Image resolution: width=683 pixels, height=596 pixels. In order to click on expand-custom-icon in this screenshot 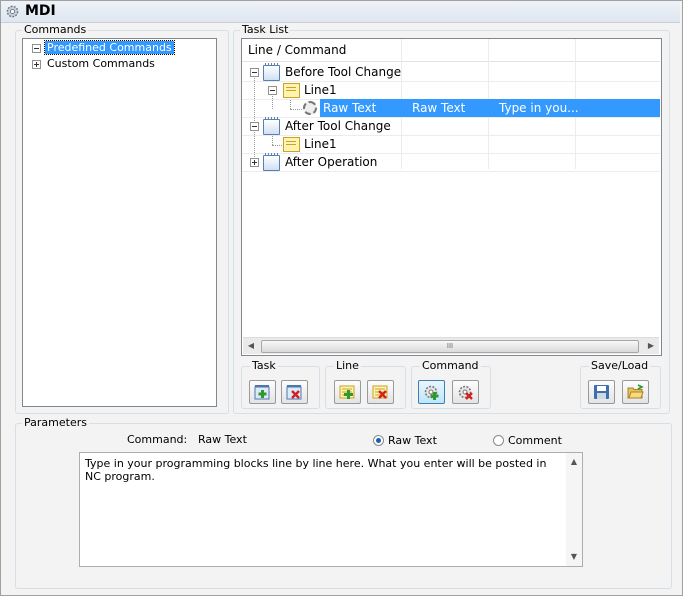, I will do `click(36, 64)`.